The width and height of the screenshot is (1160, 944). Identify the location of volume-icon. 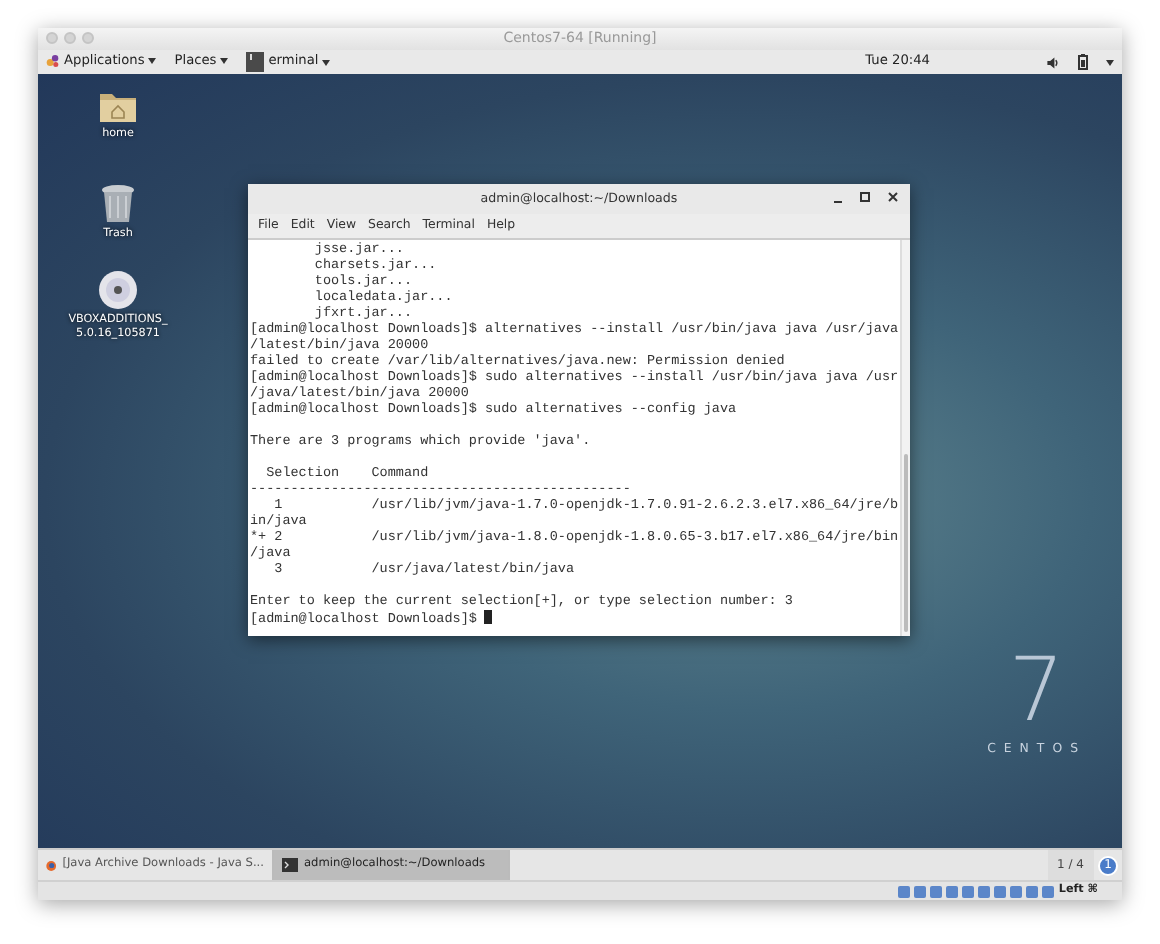
(1053, 62).